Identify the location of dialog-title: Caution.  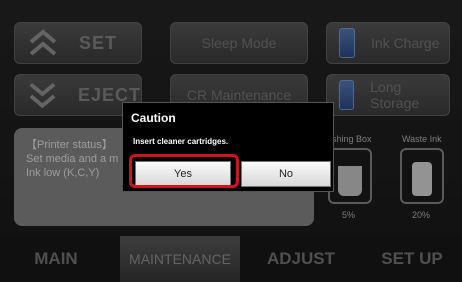
(153, 118).